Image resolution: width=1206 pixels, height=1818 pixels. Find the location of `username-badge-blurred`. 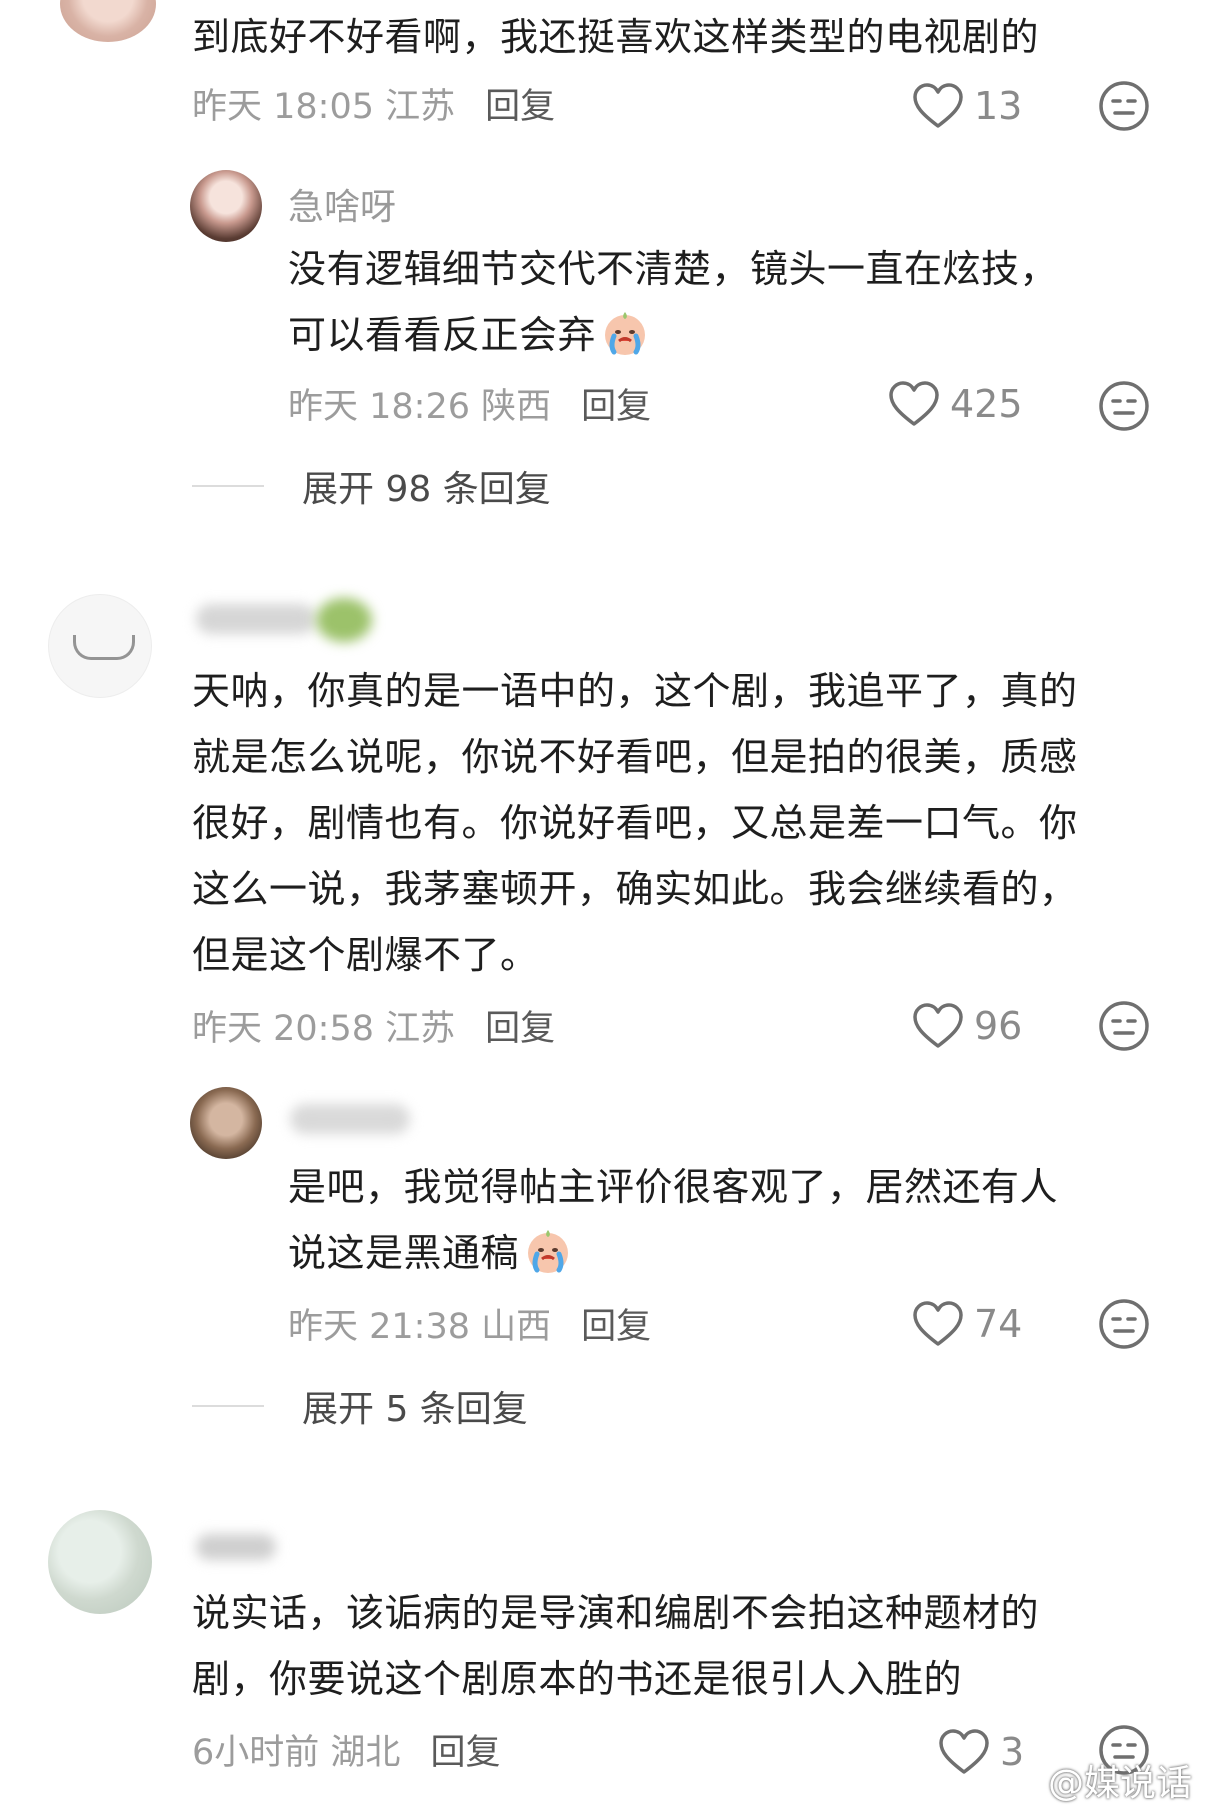

username-badge-blurred is located at coordinates (344, 620).